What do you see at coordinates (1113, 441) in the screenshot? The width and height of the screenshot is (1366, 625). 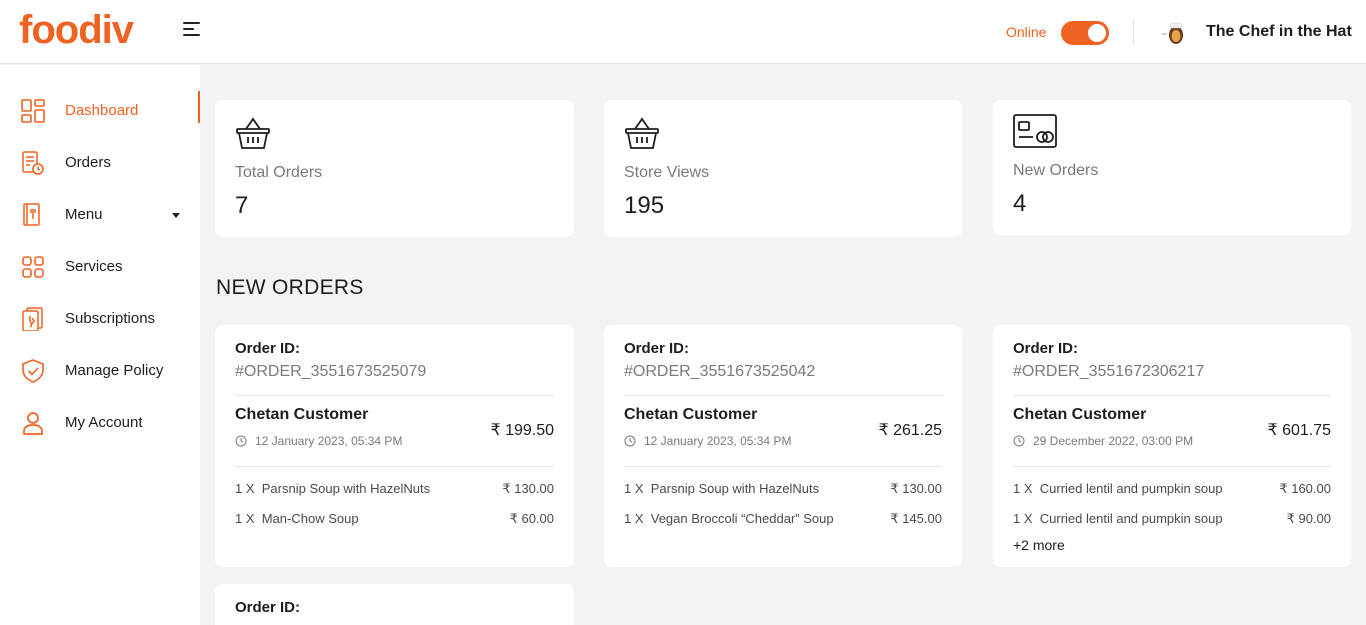 I see `order-date: 29 December 2022, 03:00 PM` at bounding box center [1113, 441].